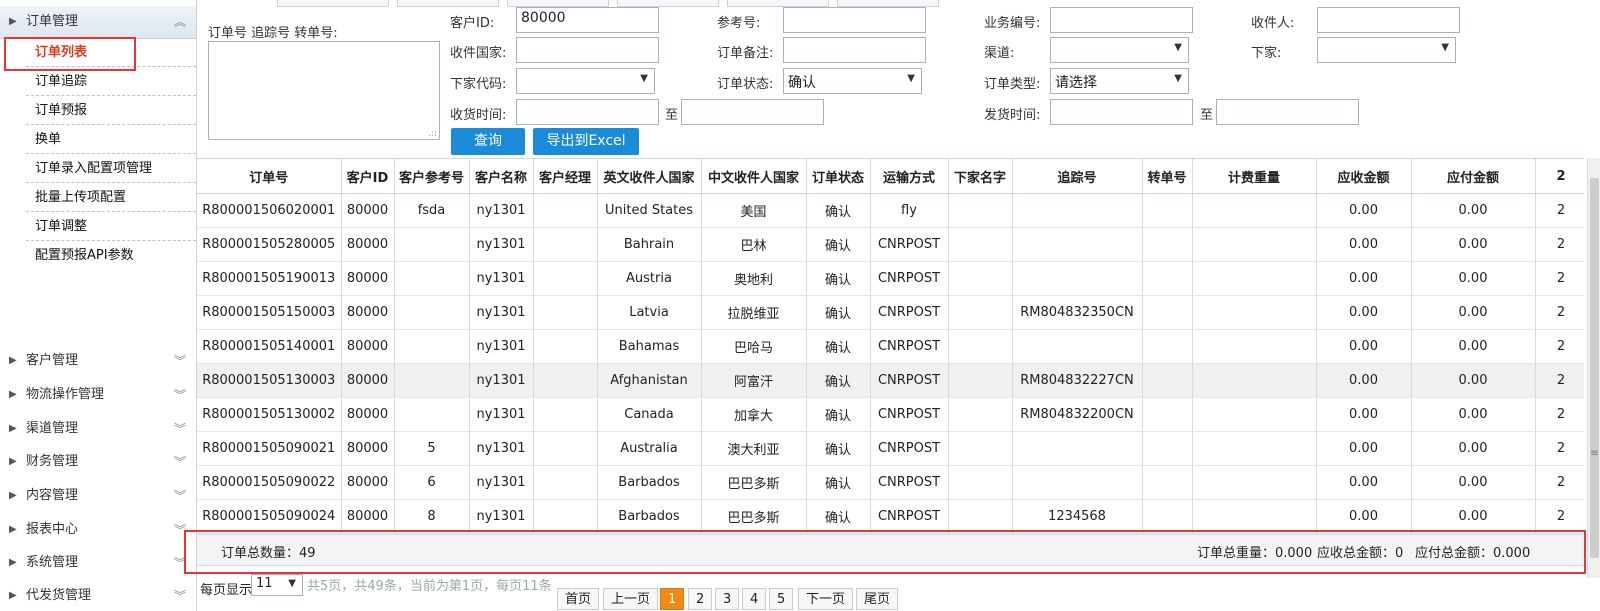  I want to click on sidebar-item-order-adjust: 订单调整, so click(111, 227).